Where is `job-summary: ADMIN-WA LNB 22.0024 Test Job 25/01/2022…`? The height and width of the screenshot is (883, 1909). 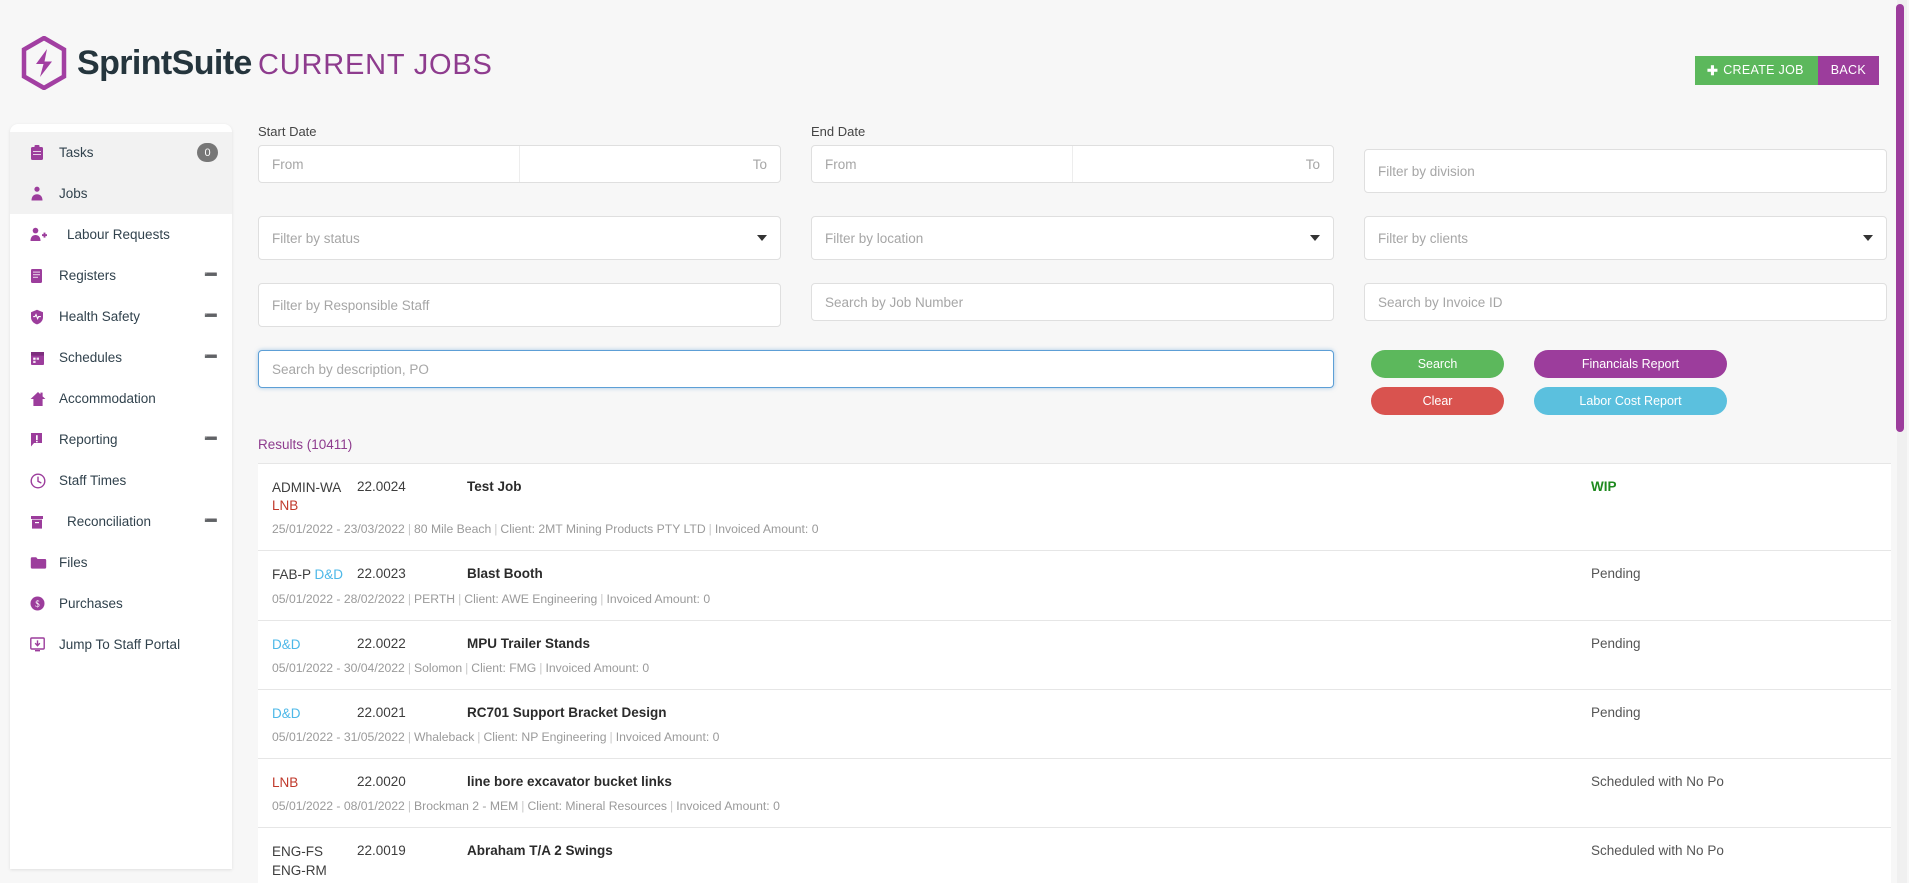
job-summary: ADMIN-WA LNB 22.0024 Test Job 25/01/2022… is located at coordinates (924, 507).